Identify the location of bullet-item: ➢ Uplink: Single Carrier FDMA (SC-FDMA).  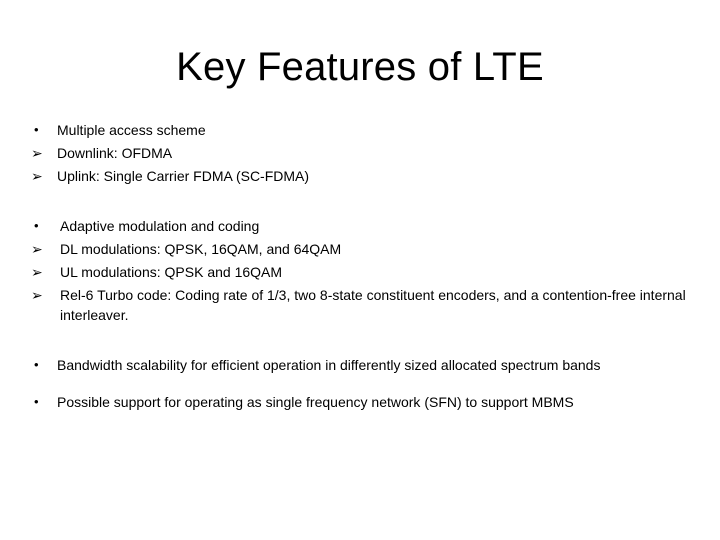
(364, 176).